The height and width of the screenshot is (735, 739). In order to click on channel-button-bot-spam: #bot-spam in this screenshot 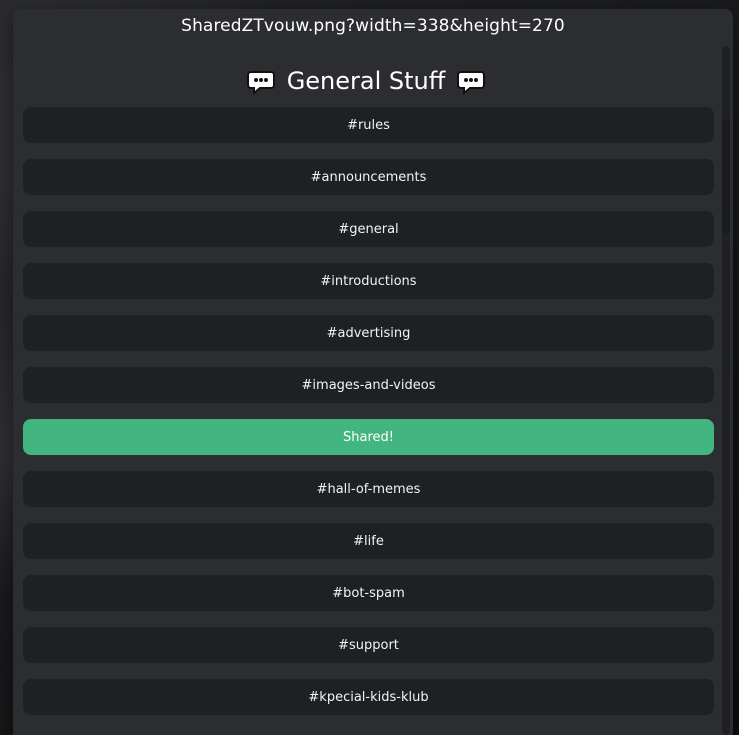, I will do `click(368, 593)`.